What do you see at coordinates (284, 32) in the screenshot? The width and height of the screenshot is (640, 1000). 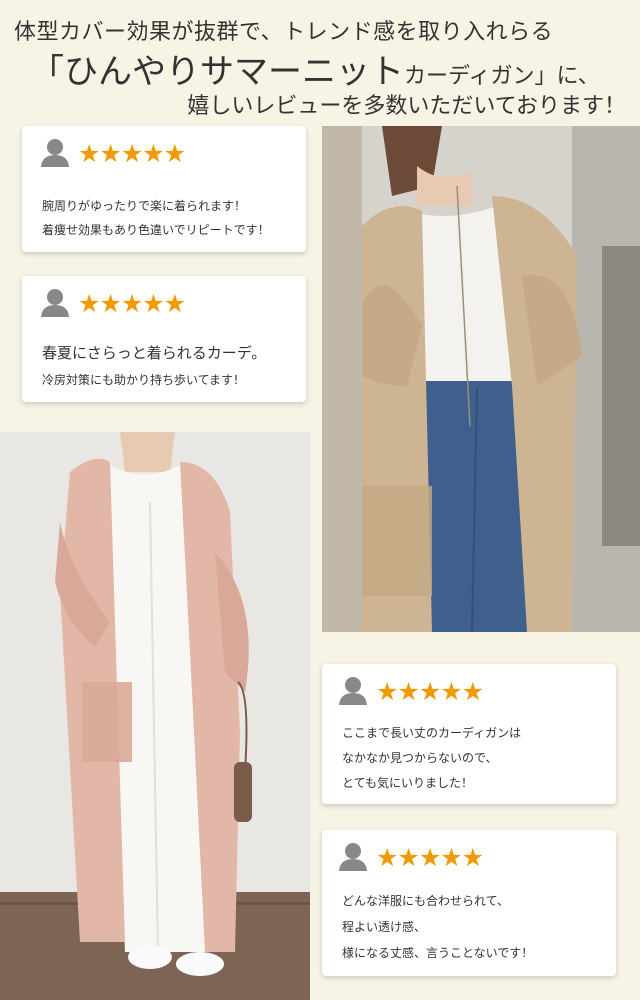 I see `headline-line-1: 体型カバー効果が抜群で、トレンド感を取り入れらる` at bounding box center [284, 32].